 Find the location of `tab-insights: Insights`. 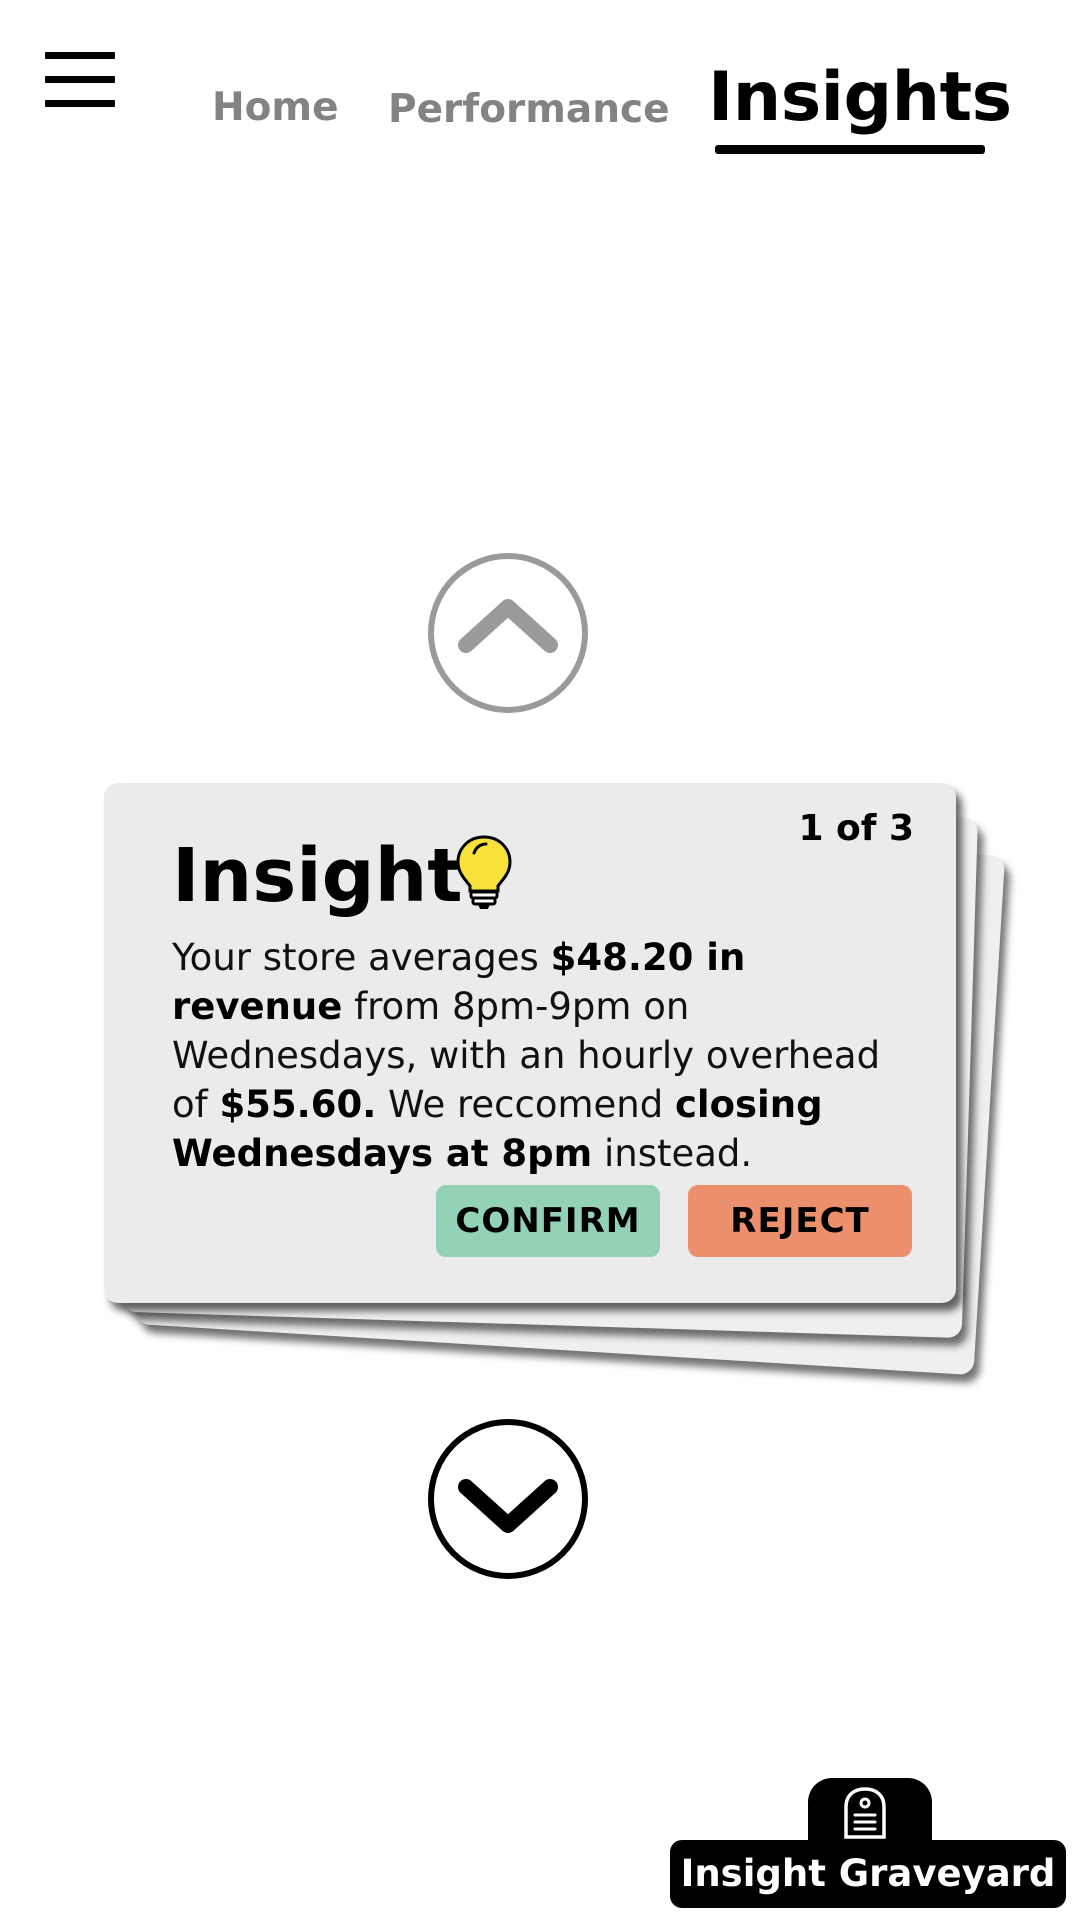

tab-insights: Insights is located at coordinates (860, 97).